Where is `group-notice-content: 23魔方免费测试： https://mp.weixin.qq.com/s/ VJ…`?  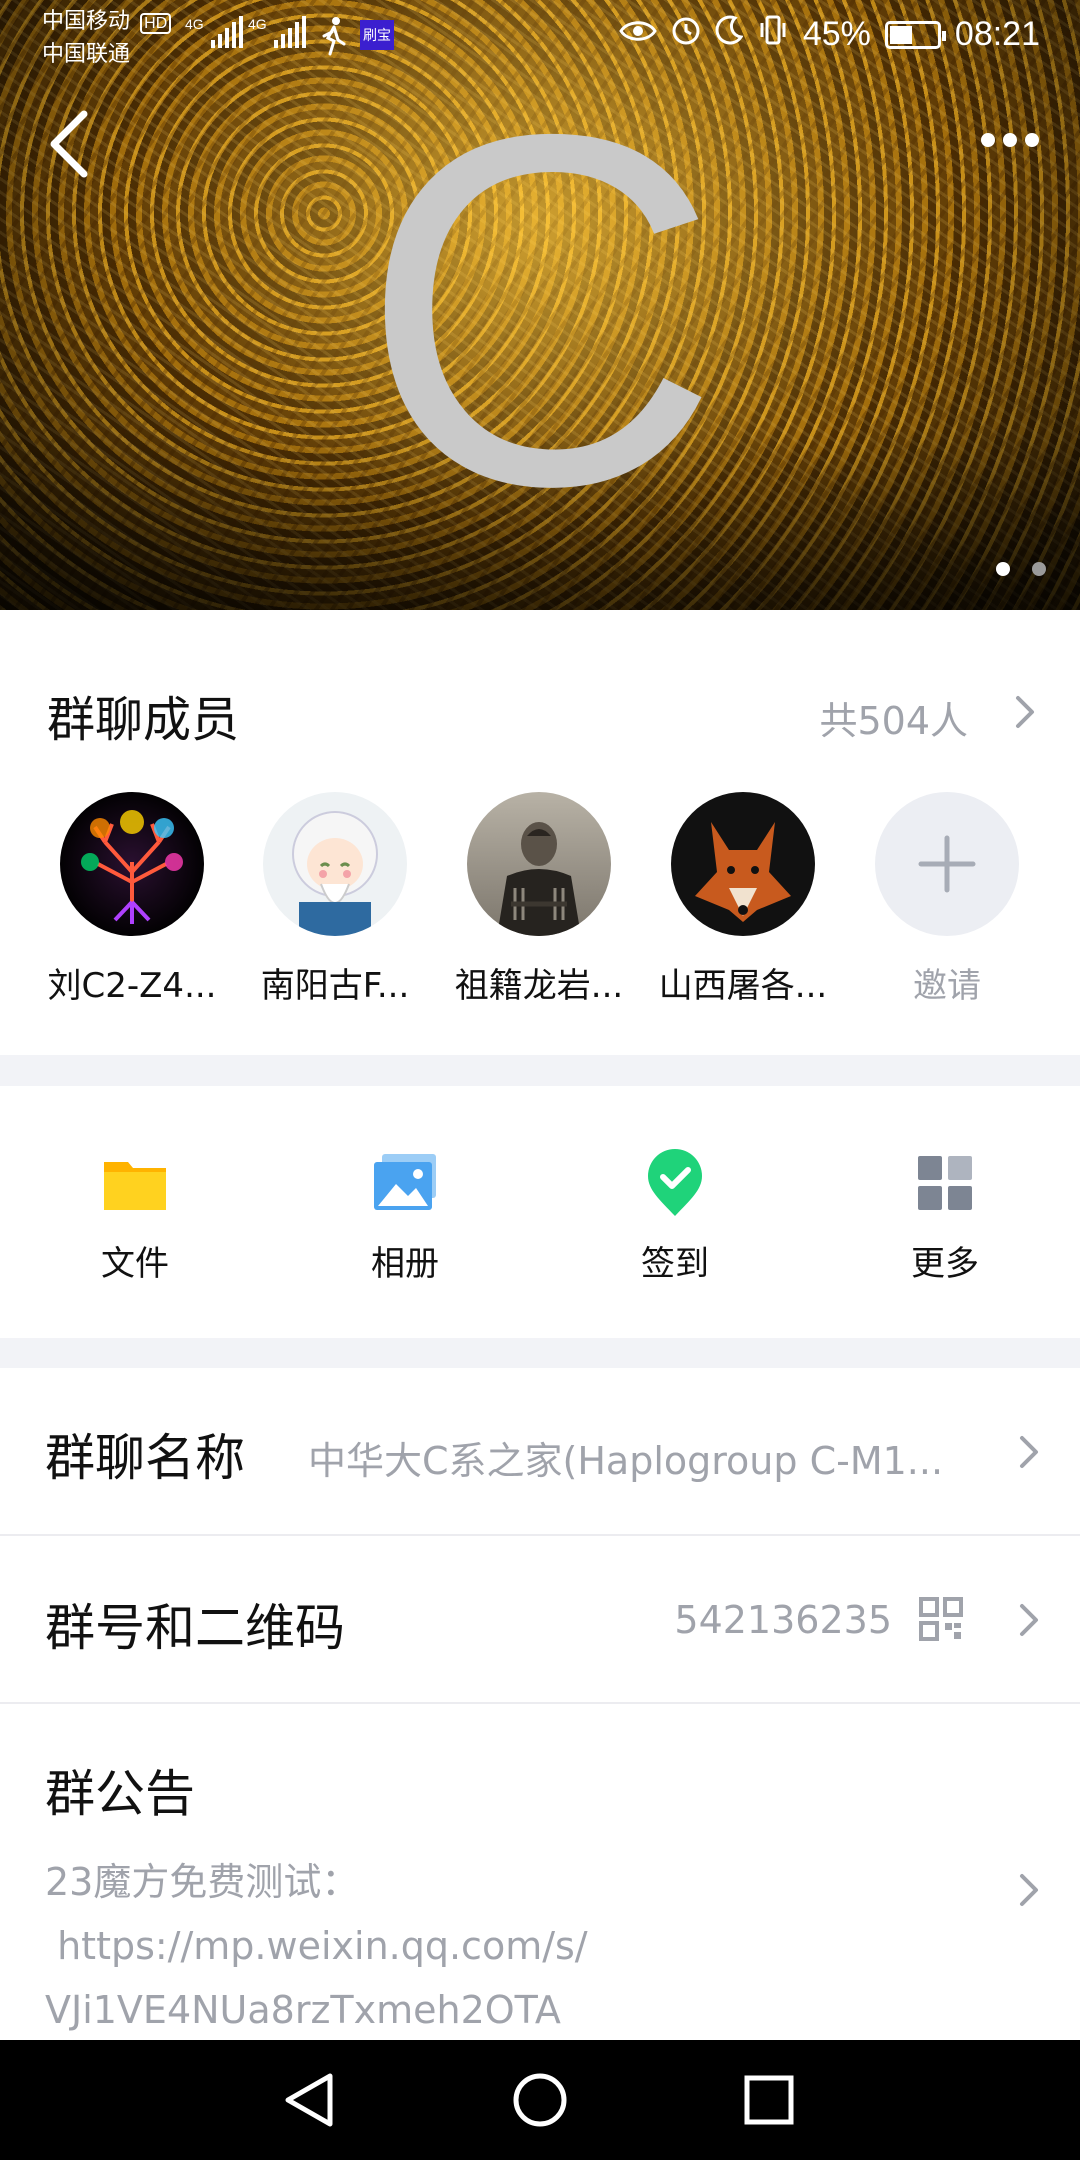 group-notice-content: 23魔方免费测试： https://mp.weixin.qq.com/s/ VJ… is located at coordinates (495, 1946).